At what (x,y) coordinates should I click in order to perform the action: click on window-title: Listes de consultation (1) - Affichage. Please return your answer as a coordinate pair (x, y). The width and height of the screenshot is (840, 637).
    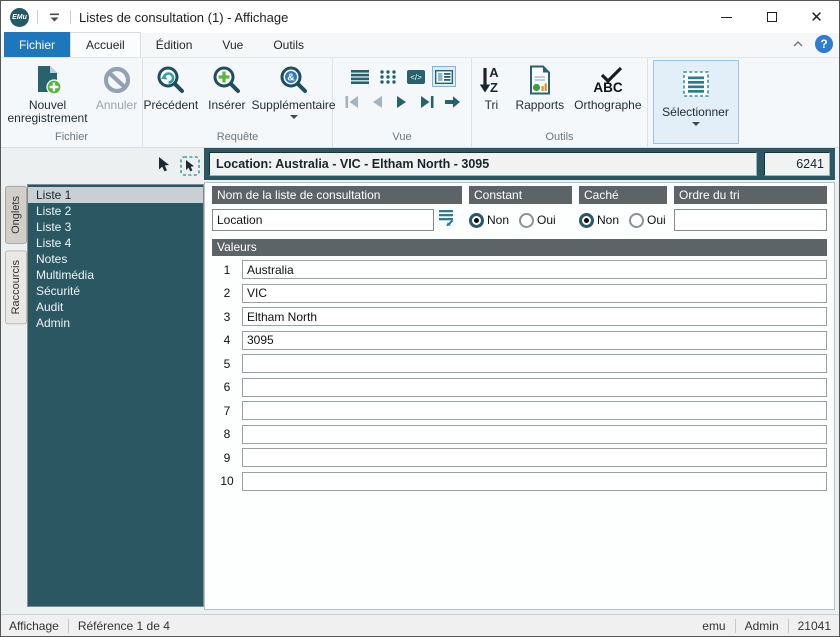
    Looking at the image, I should click on (184, 17).